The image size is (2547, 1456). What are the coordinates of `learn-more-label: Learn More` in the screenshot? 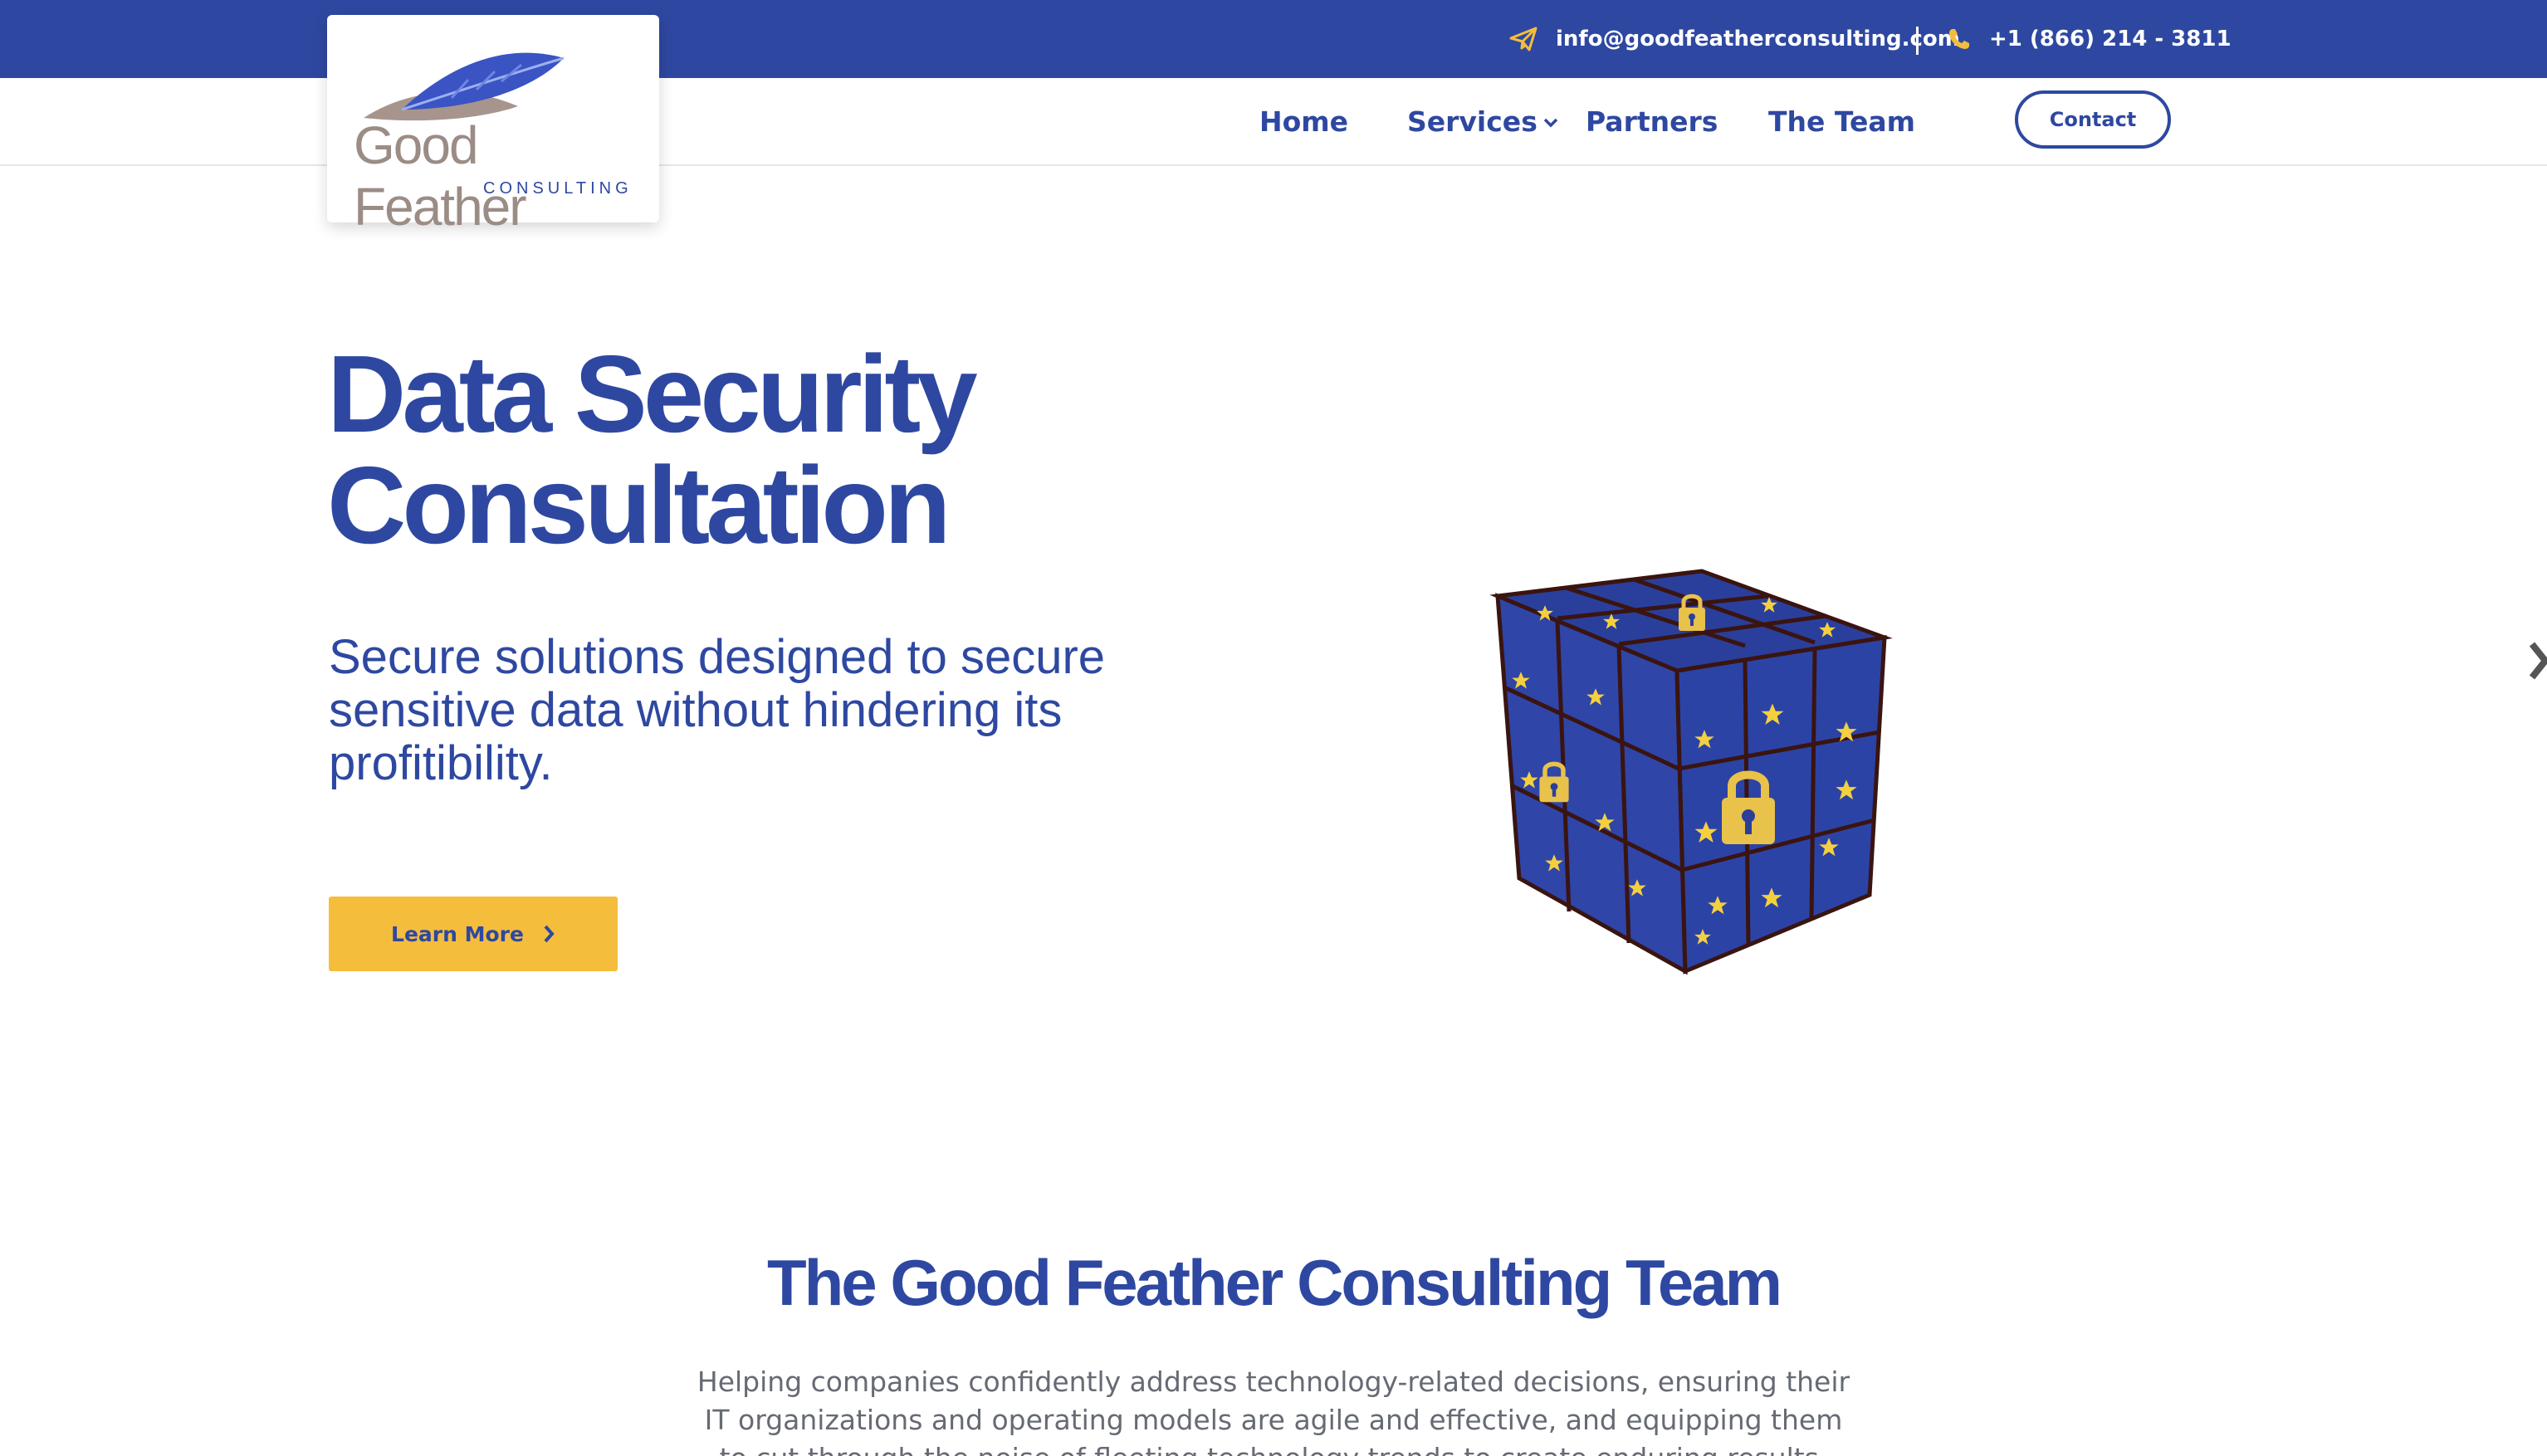 It's located at (457, 934).